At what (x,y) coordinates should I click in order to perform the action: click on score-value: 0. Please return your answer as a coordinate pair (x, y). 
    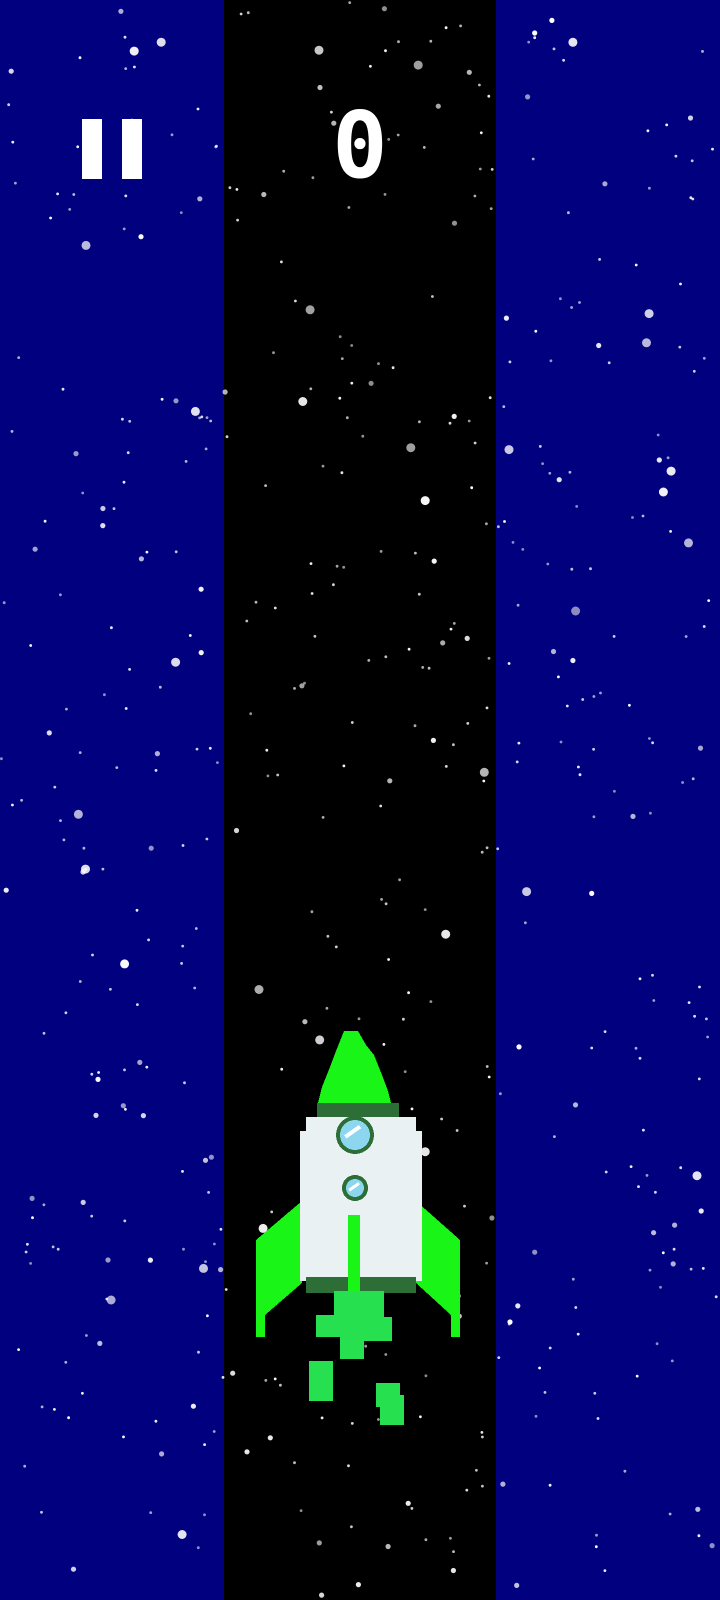
    Looking at the image, I should click on (360, 145).